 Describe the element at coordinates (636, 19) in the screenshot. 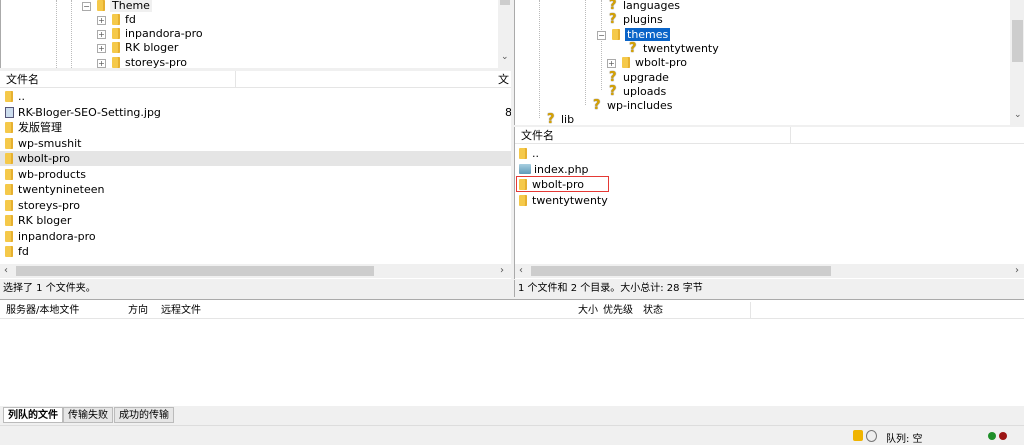

I see `tree-item: ? plugins` at that location.